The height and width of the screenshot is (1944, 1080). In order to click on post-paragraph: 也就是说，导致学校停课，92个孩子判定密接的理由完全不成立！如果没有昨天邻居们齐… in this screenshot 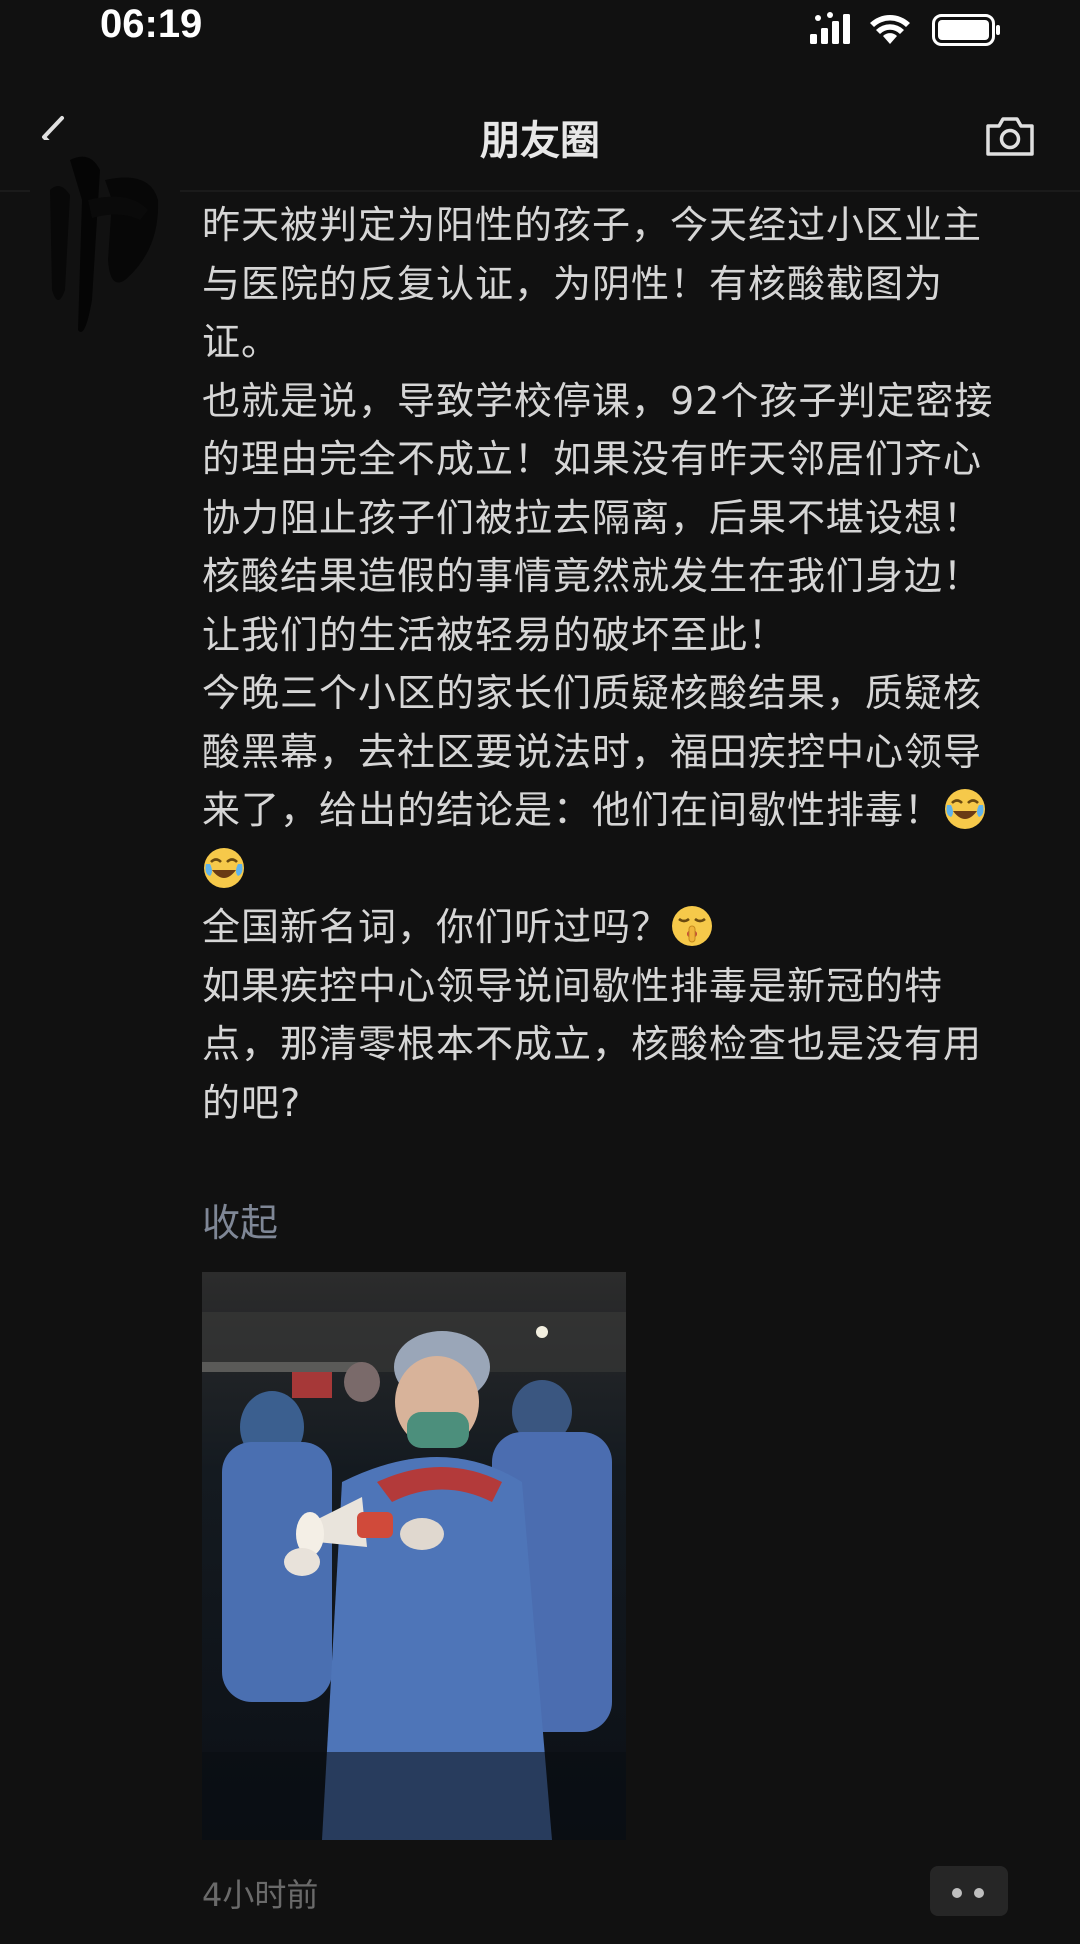, I will do `click(598, 459)`.